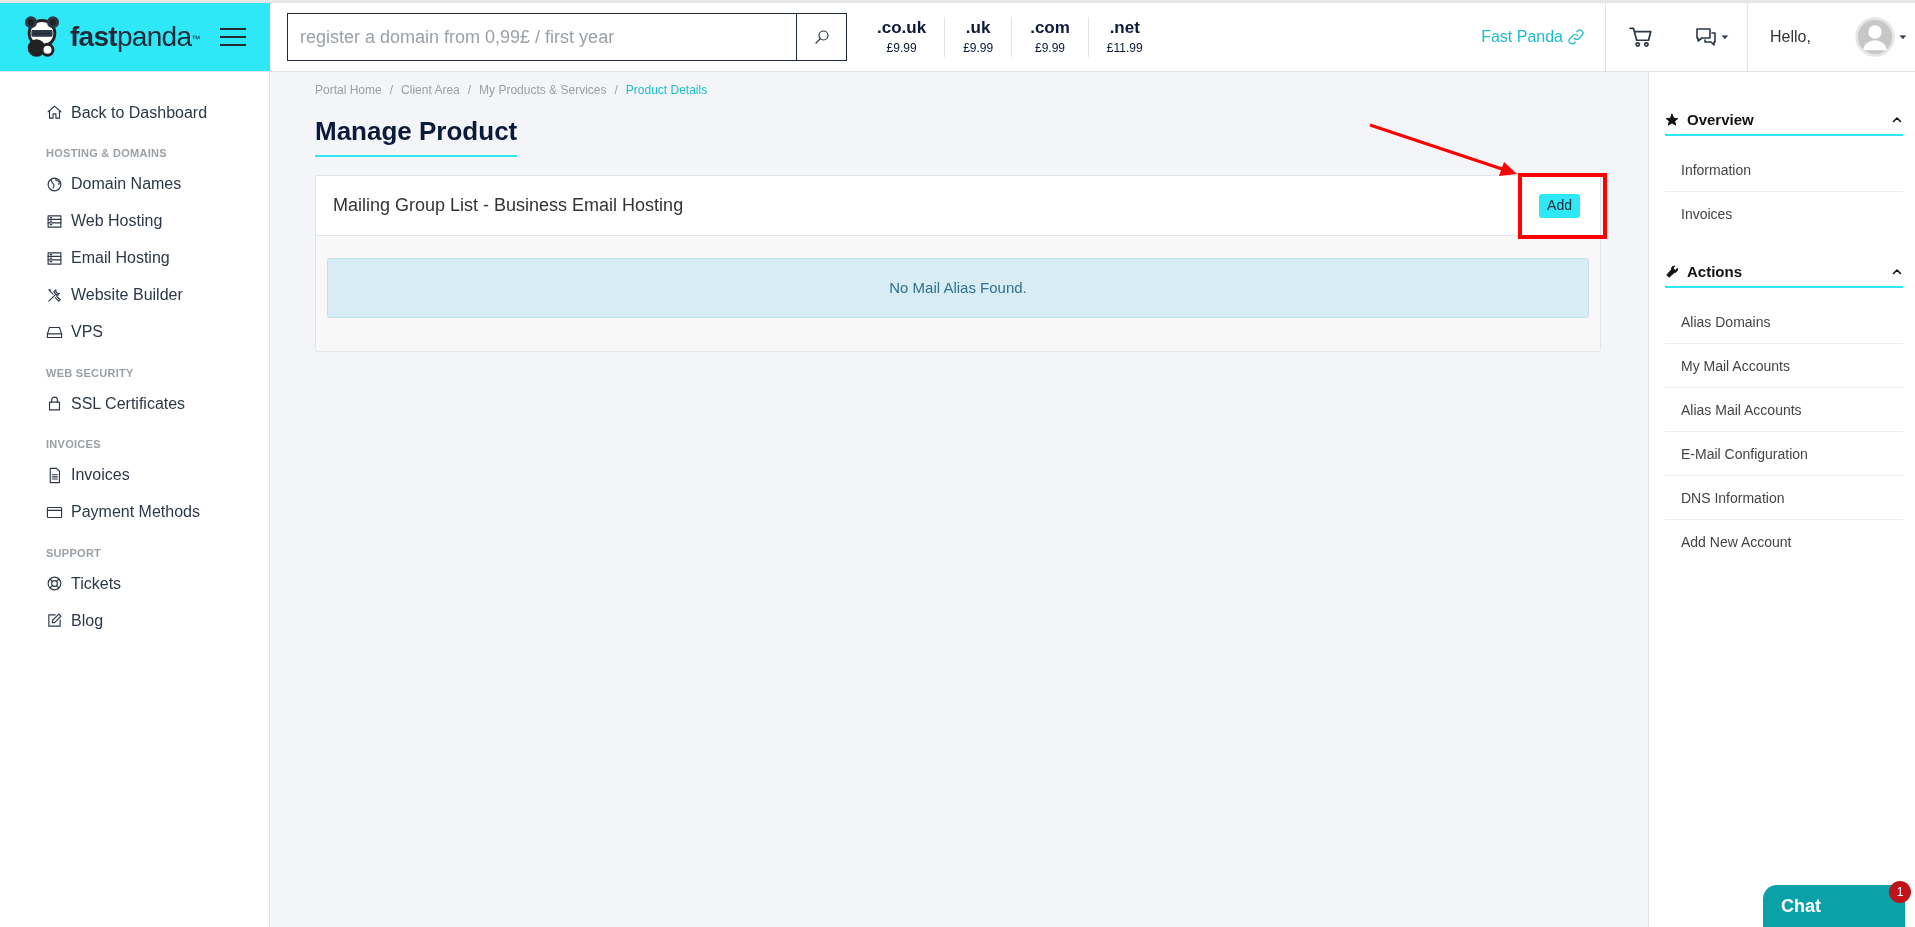 This screenshot has height=927, width=1915. What do you see at coordinates (157, 295) in the screenshot?
I see `sidebar-item: Website Builder` at bounding box center [157, 295].